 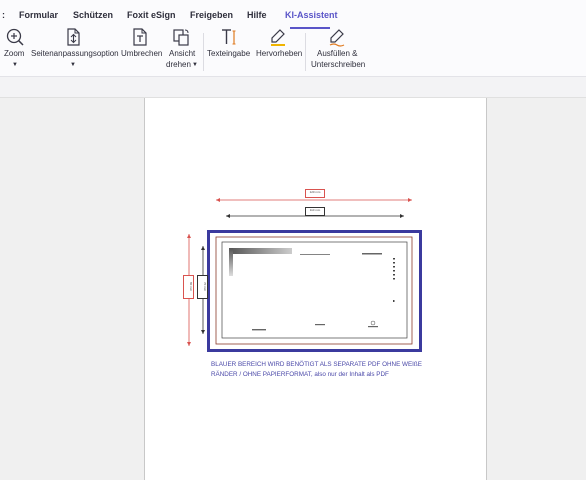 What do you see at coordinates (394, 280) in the screenshot?
I see `right-side-marks` at bounding box center [394, 280].